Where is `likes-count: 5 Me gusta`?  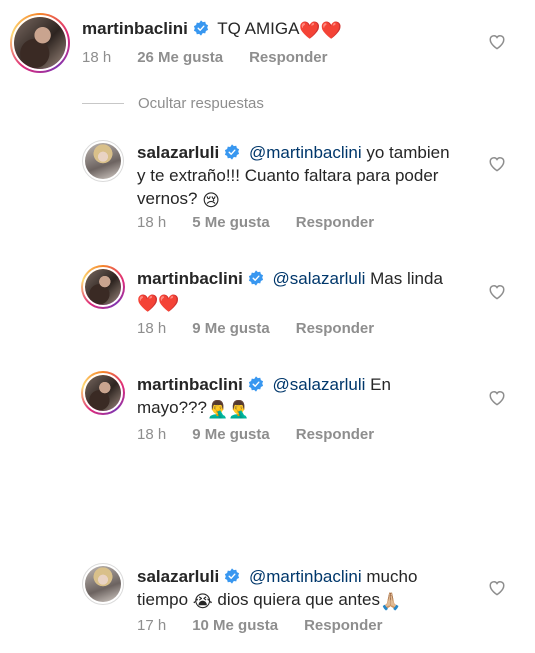 likes-count: 5 Me gusta is located at coordinates (231, 222).